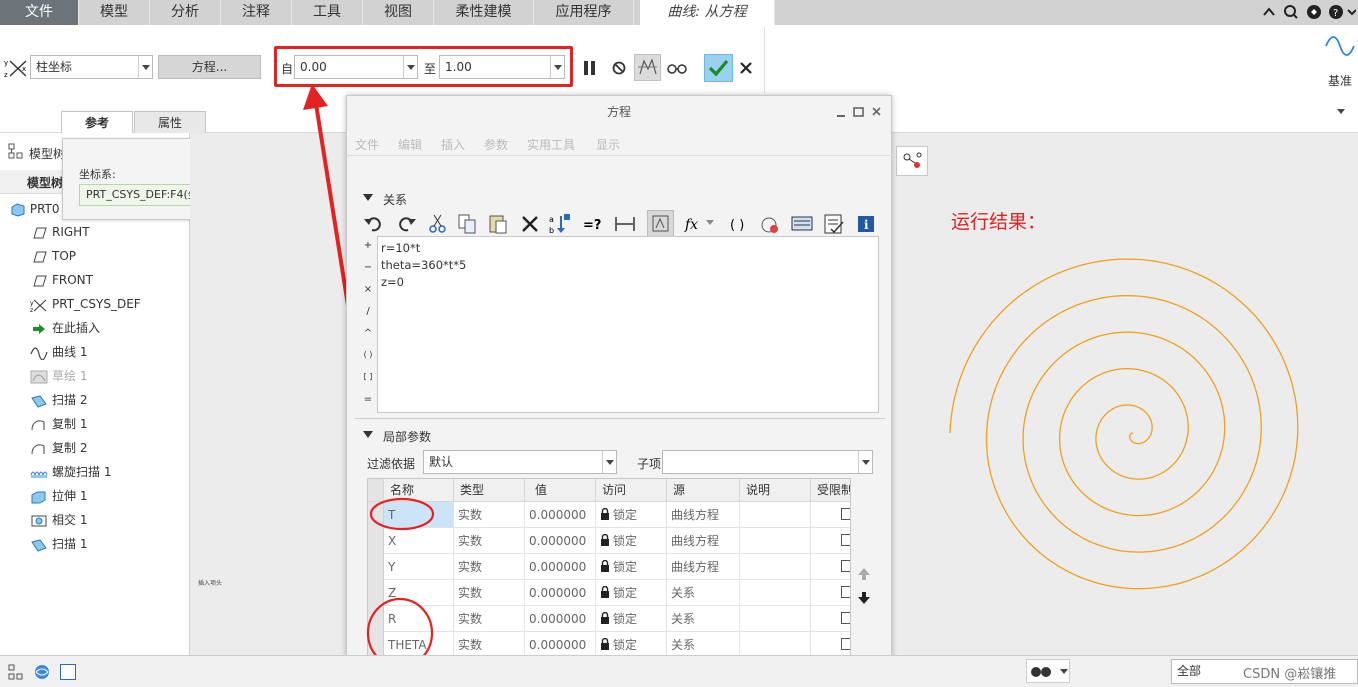 This screenshot has width=1358, height=687. What do you see at coordinates (631, 490) in the screenshot?
I see `col-access: 访问` at bounding box center [631, 490].